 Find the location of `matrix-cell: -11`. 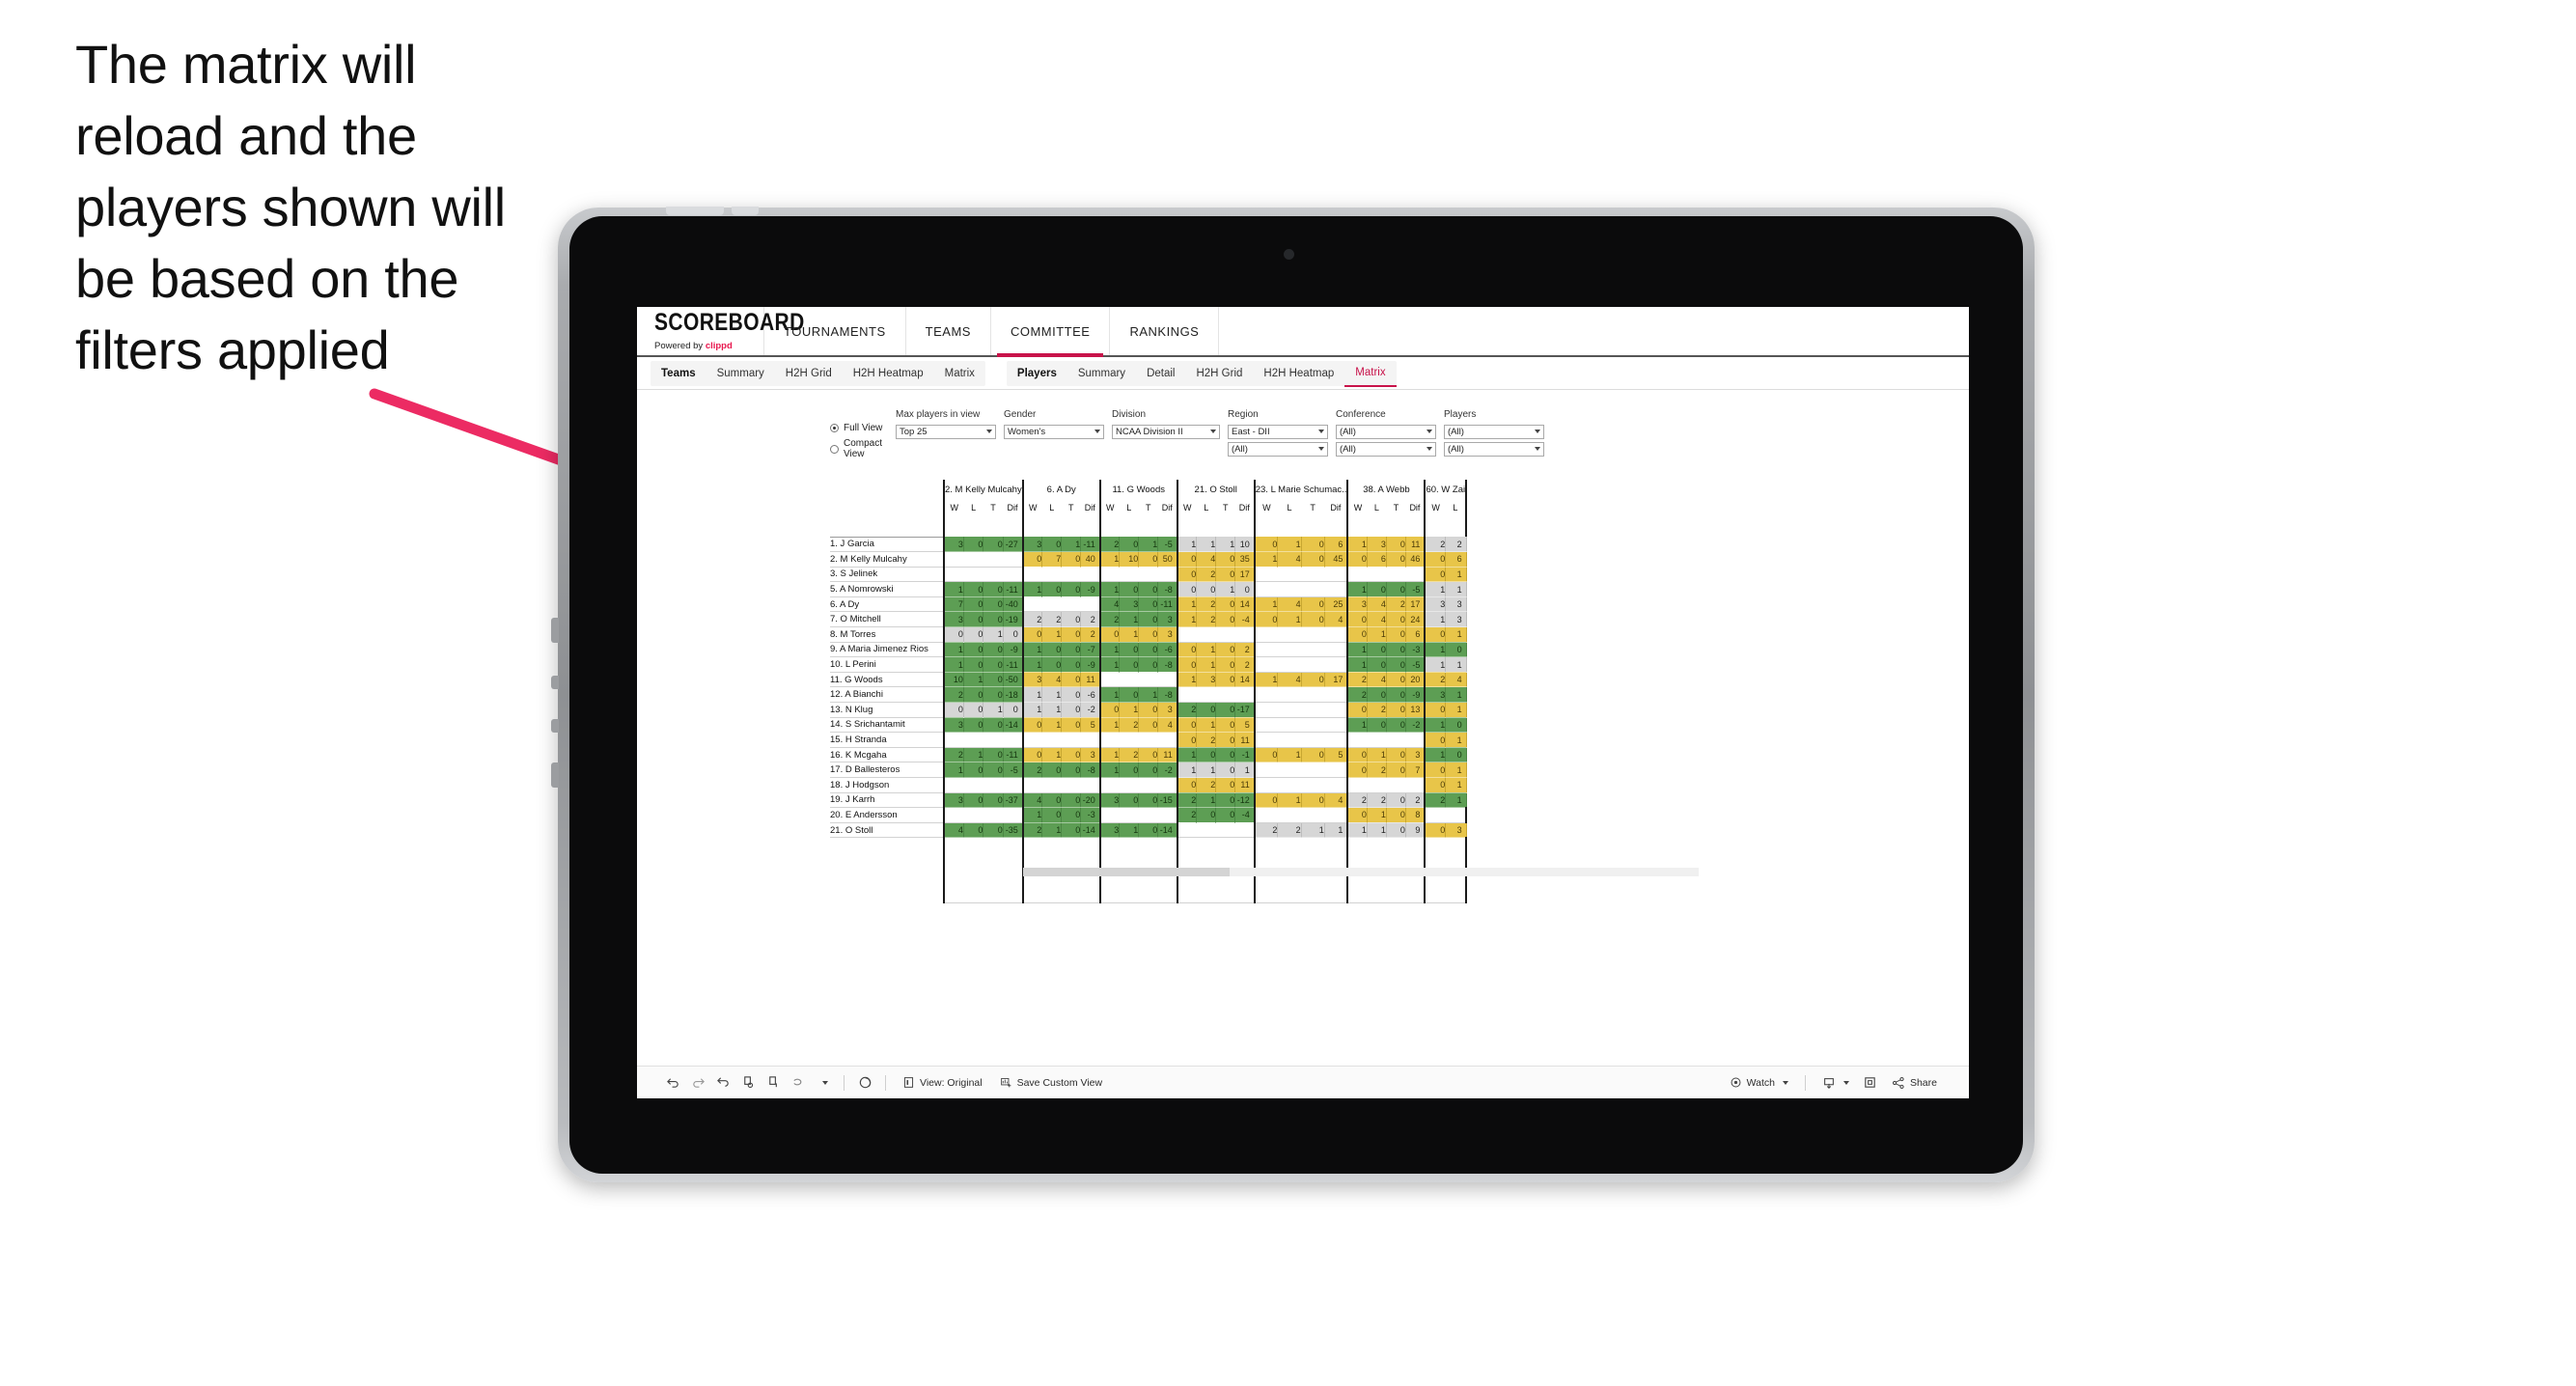

matrix-cell: -11 is located at coordinates (1013, 589).